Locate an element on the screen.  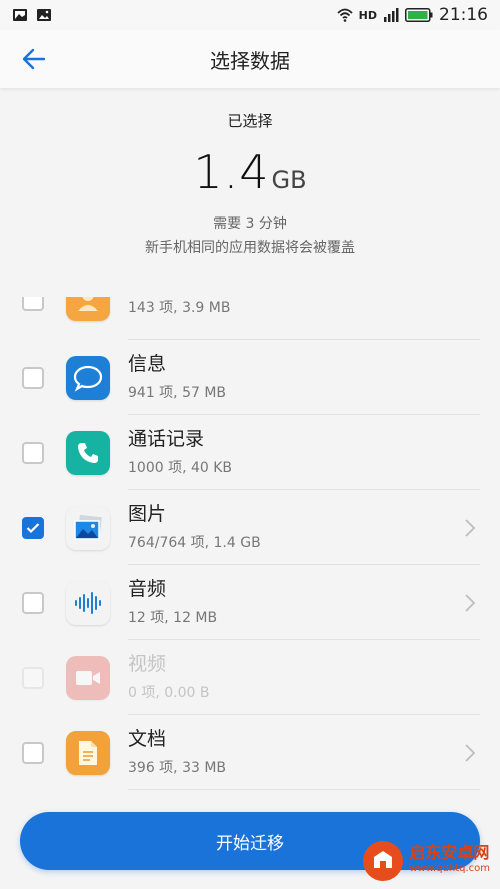
list-item-documents: 文档 396 项, 33 MB is located at coordinates (250, 752).